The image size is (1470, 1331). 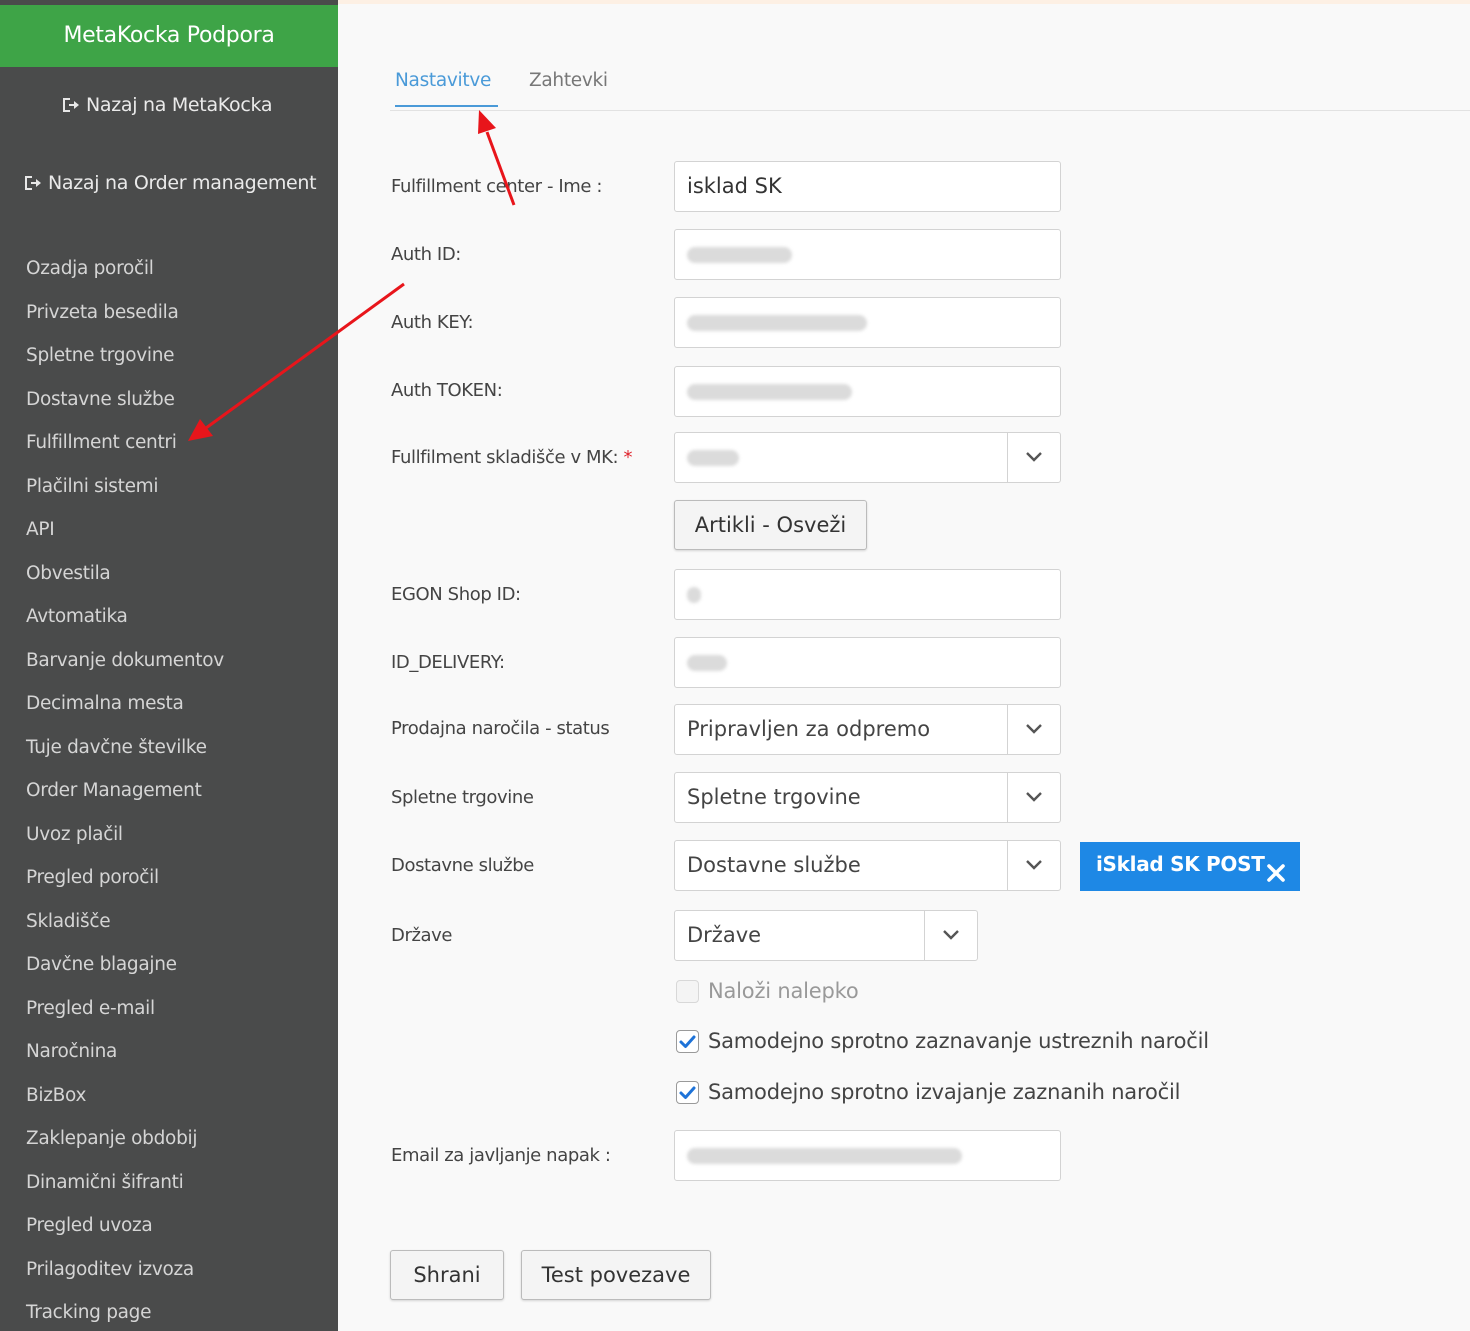 What do you see at coordinates (1276, 876) in the screenshot?
I see `close-icon` at bounding box center [1276, 876].